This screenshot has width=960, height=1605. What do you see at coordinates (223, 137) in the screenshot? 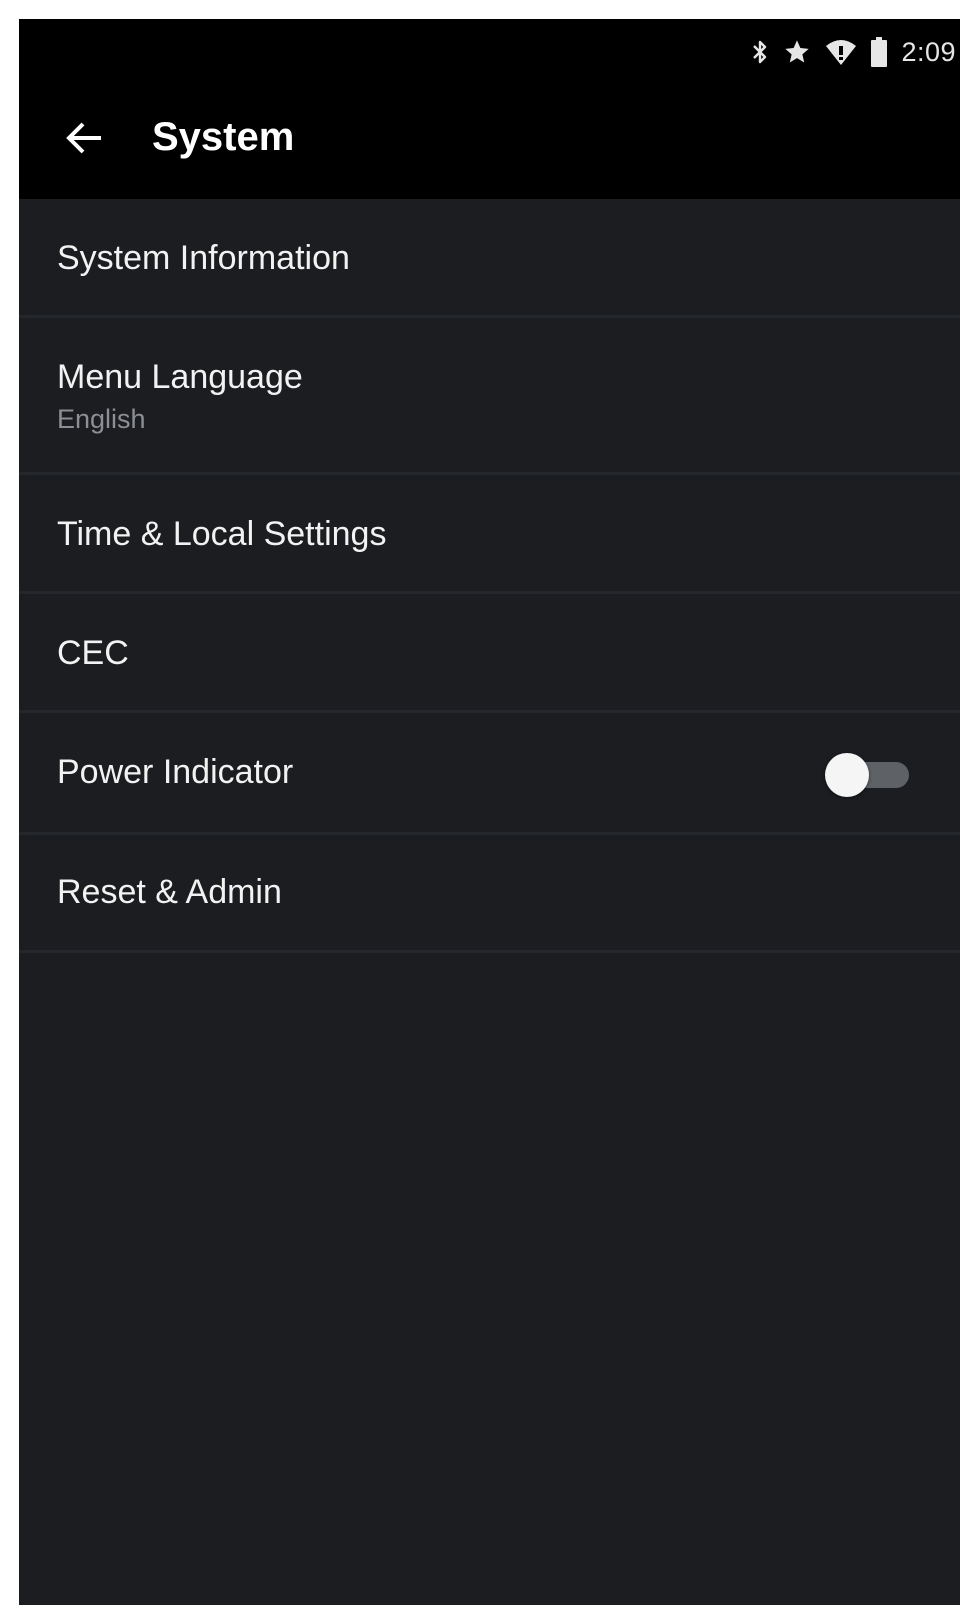
I see `page-title: System` at bounding box center [223, 137].